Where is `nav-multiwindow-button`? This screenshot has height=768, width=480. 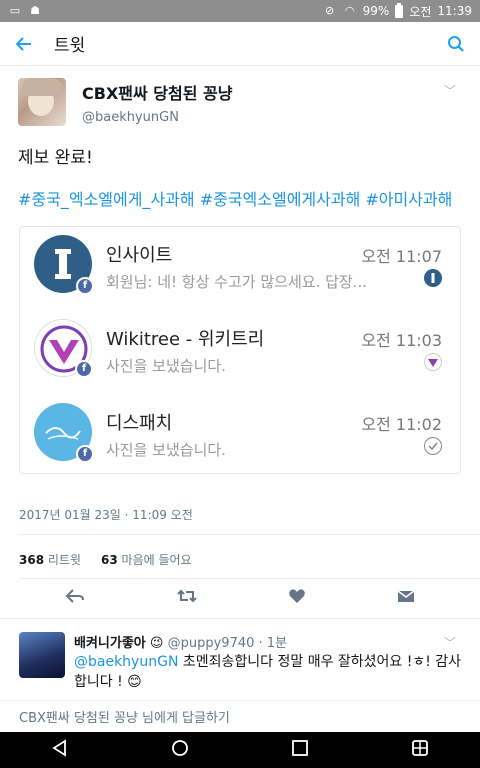 nav-multiwindow-button is located at coordinates (420, 750).